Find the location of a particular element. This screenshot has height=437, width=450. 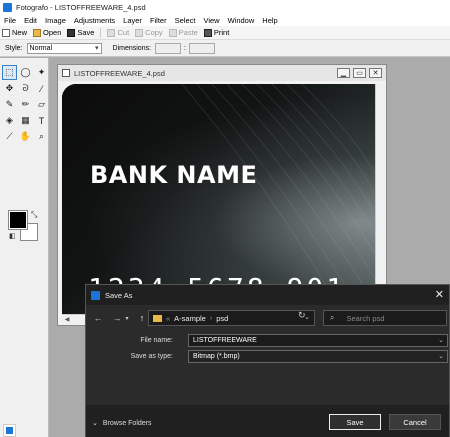

clipboard-icon is located at coordinates (172, 32).